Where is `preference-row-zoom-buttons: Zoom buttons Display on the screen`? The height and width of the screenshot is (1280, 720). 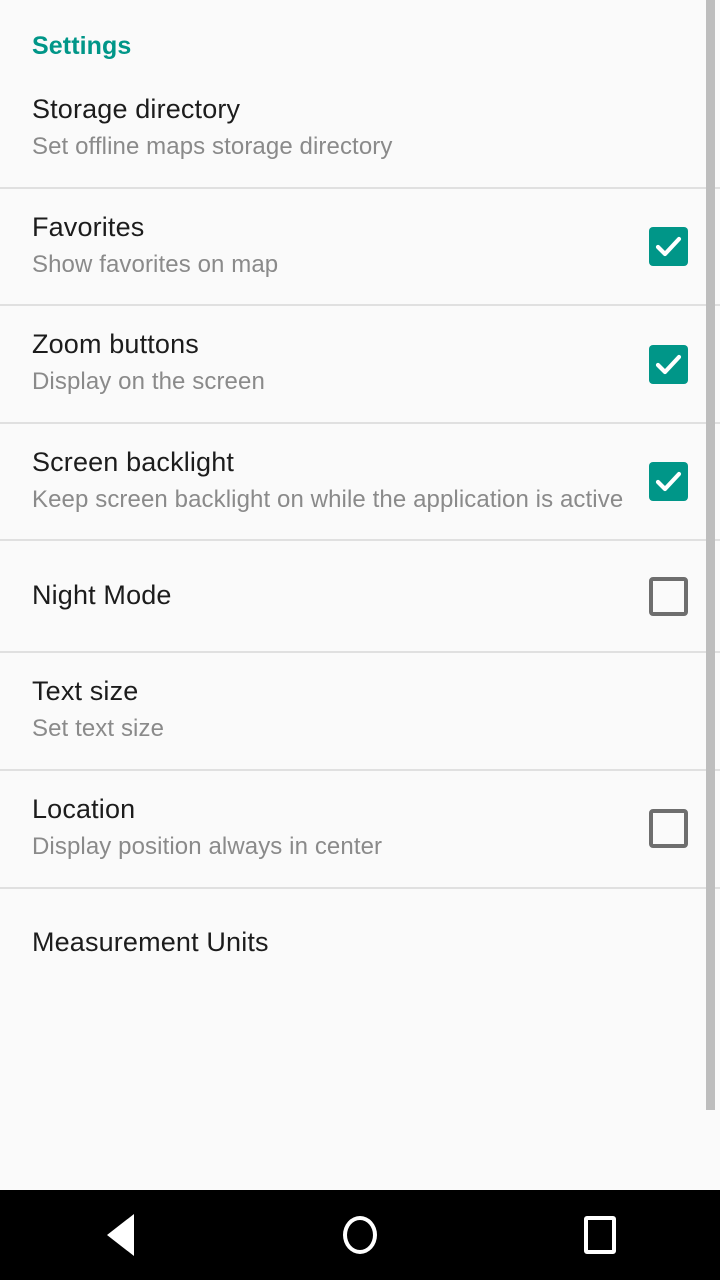
preference-row-zoom-buttons: Zoom buttons Display on the screen is located at coordinates (360, 364).